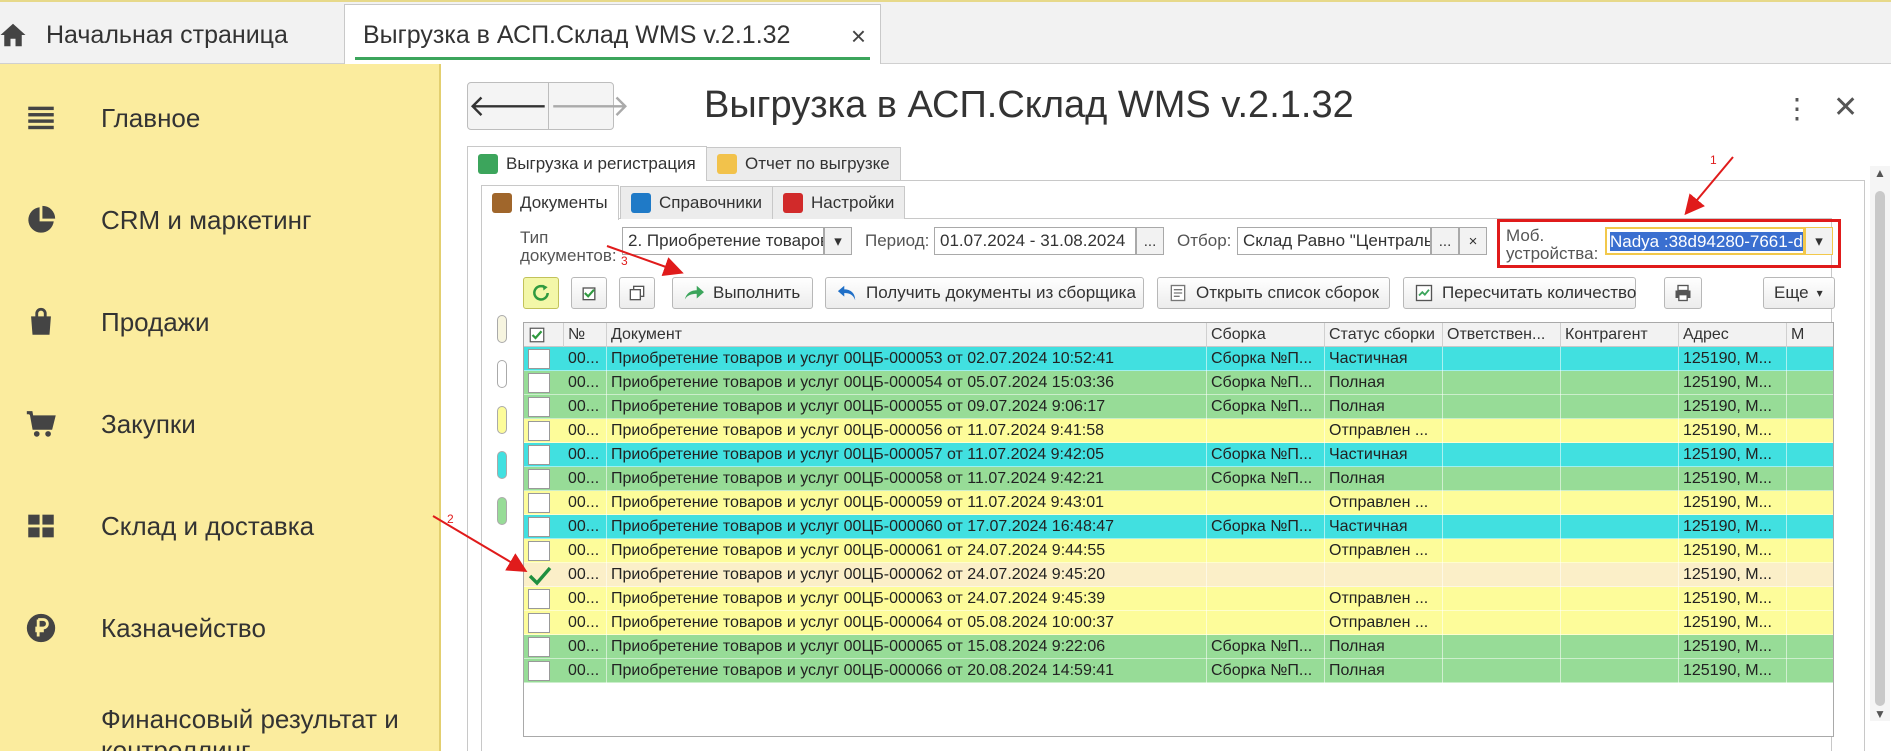 This screenshot has height=751, width=1891. I want to click on open-assembly-list-button: Открыть список сборок, so click(1273, 293).